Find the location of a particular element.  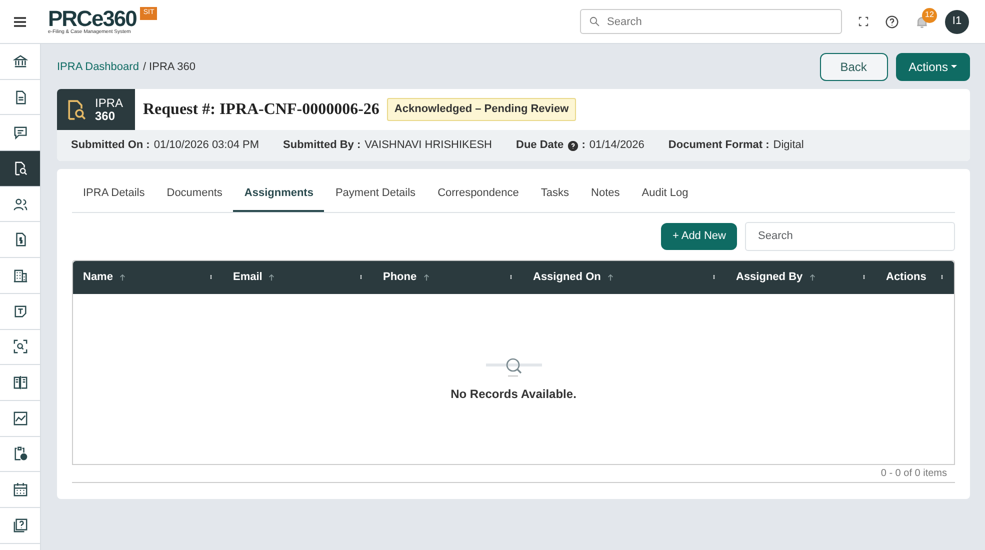

tab: Audit Log is located at coordinates (665, 196).